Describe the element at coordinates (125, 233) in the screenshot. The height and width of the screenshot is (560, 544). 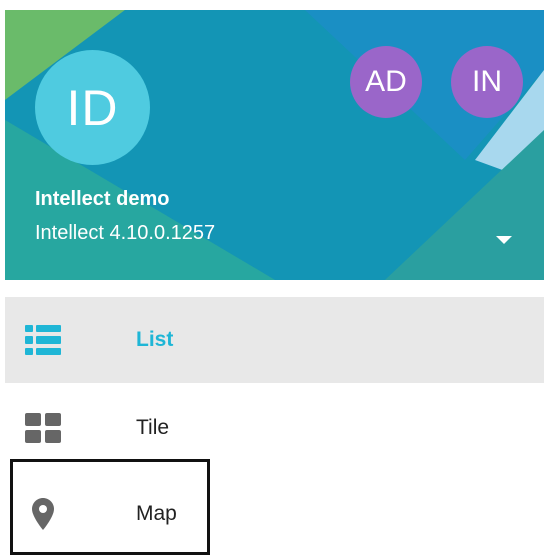
I see `account-version: Intellect 4.10.0.1257` at that location.